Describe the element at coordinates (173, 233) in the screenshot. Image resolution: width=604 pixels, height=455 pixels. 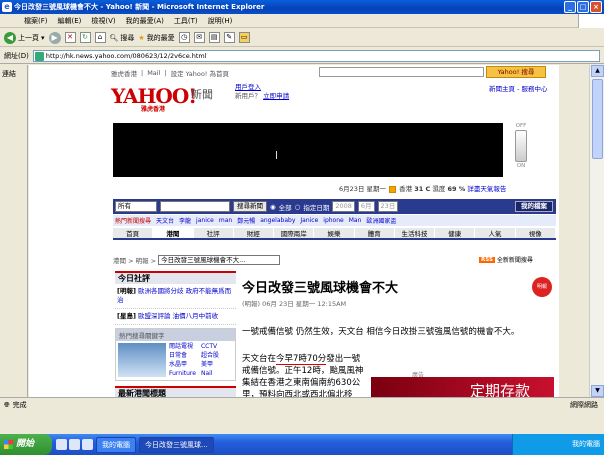
I see `tab-local: 港聞` at that location.